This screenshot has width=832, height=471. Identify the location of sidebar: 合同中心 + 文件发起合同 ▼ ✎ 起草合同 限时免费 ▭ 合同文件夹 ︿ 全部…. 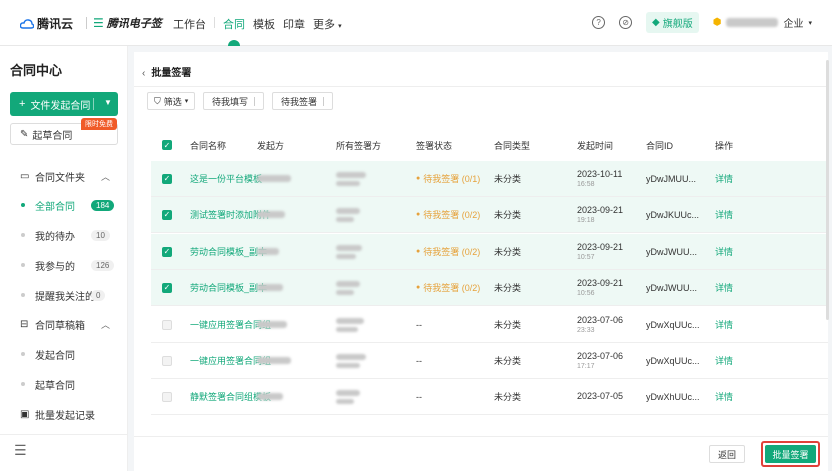
(64, 258).